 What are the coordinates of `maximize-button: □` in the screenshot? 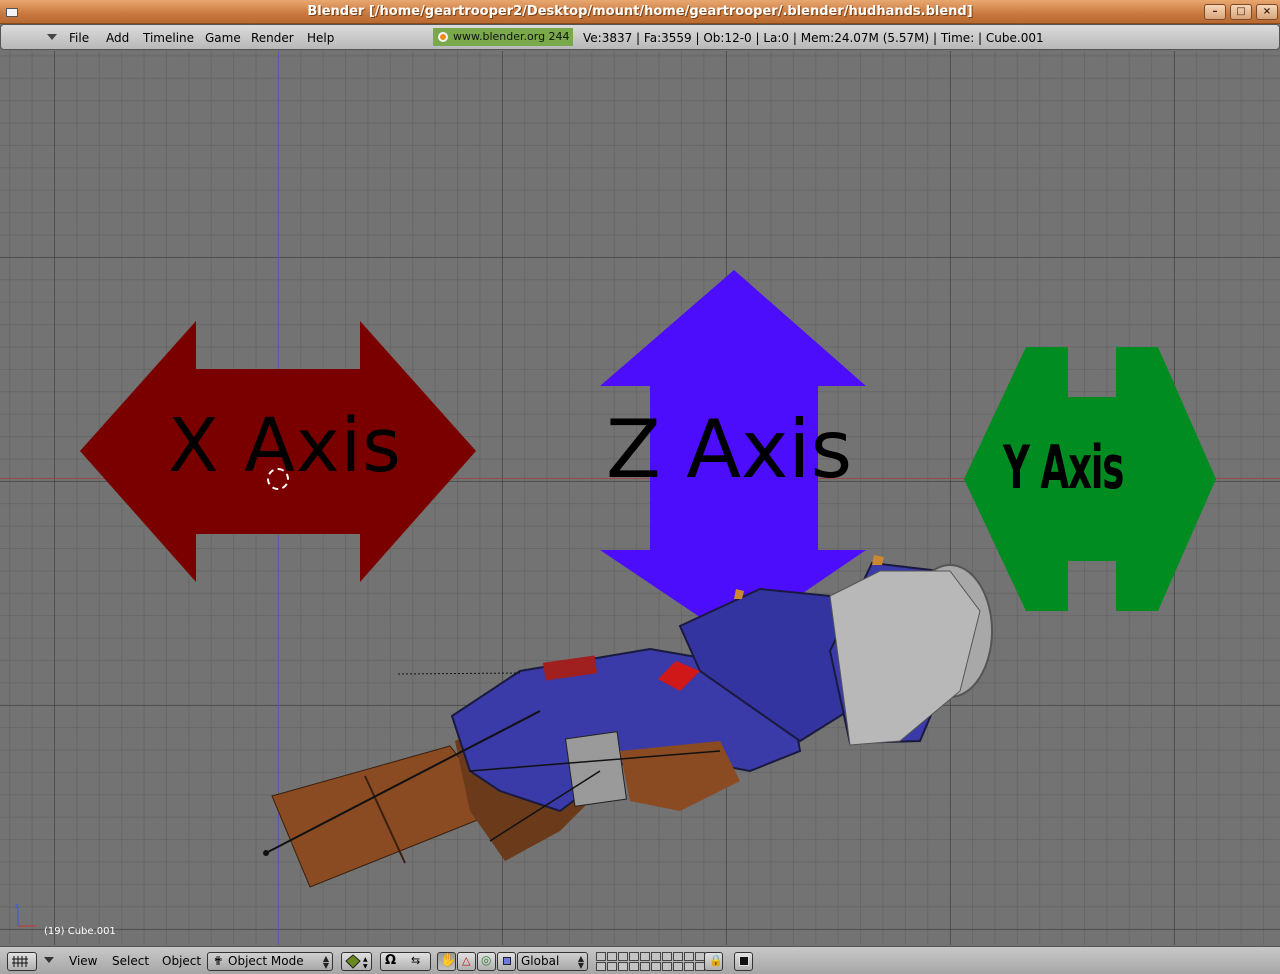 It's located at (1241, 12).